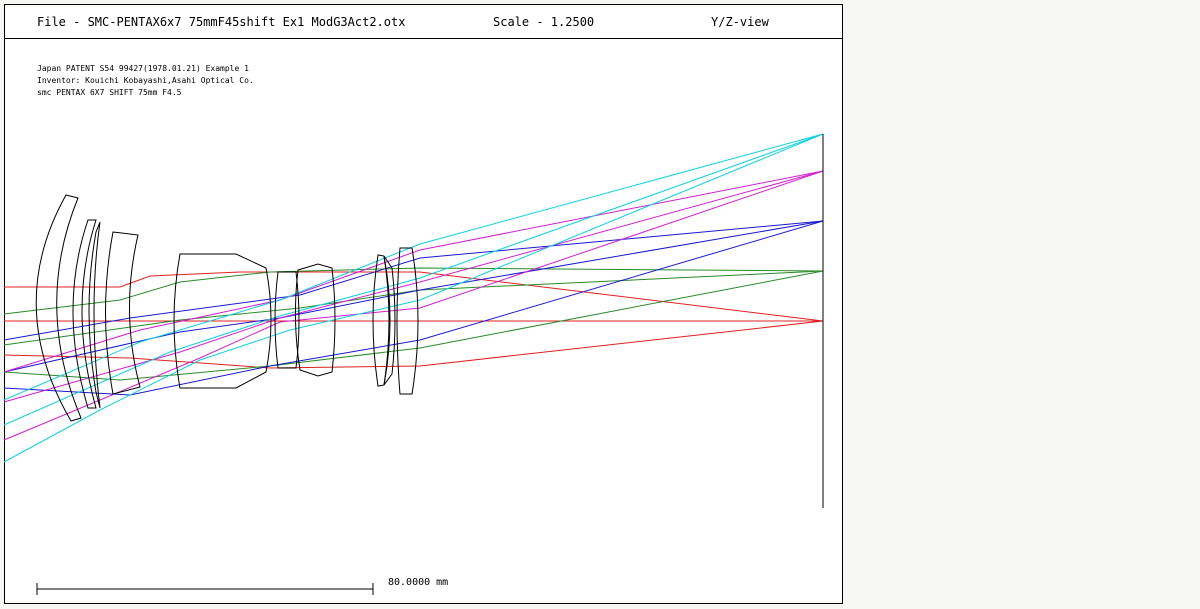 This screenshot has width=1200, height=609. What do you see at coordinates (227, 308) in the screenshot?
I see `lens-elements` at bounding box center [227, 308].